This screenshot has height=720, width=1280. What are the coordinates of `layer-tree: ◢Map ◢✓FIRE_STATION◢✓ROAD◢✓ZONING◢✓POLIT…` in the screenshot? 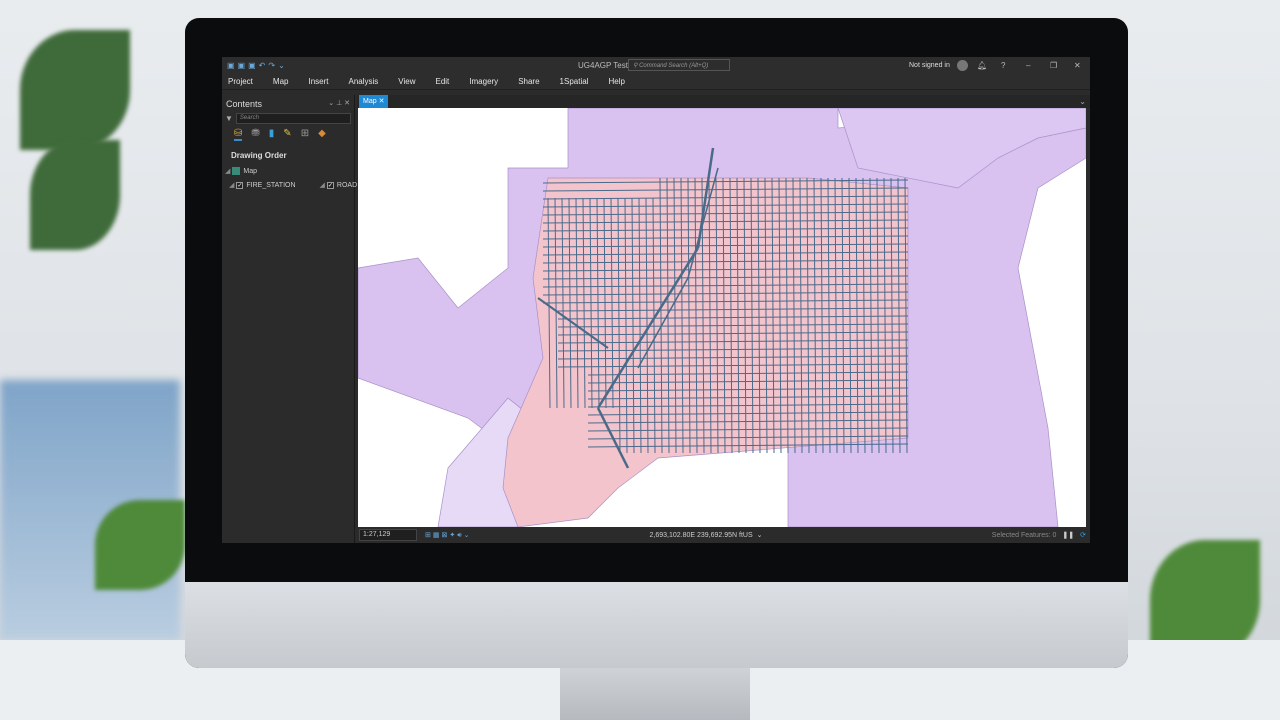 It's located at (499, 180).